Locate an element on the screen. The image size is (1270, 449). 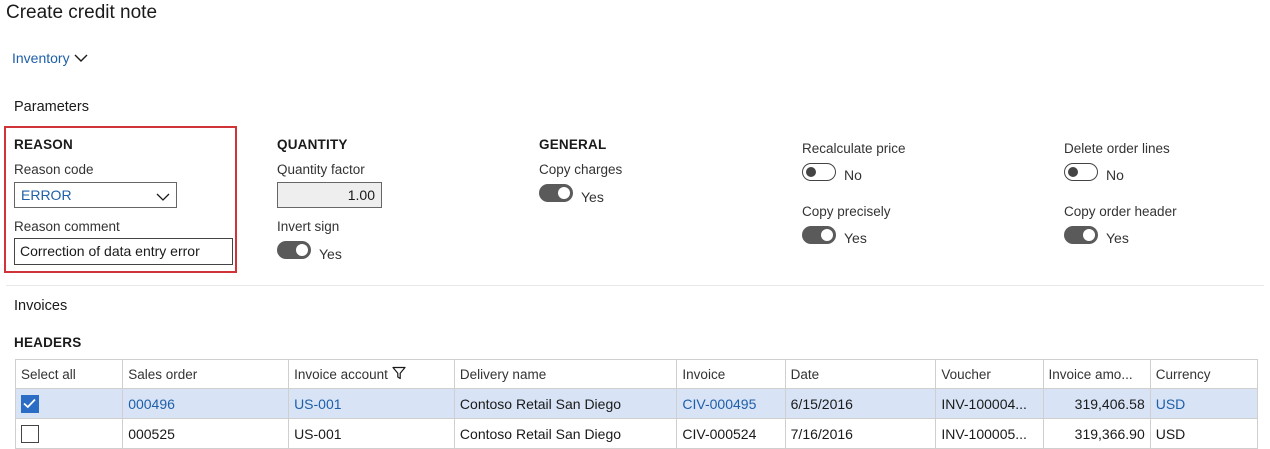
inventory-menu: Inventory is located at coordinates (50, 58).